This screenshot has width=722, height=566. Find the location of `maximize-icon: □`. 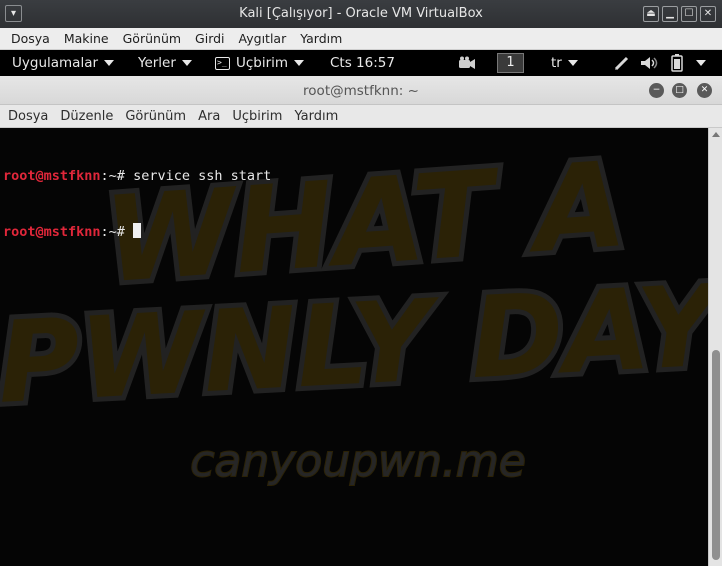

maximize-icon: □ is located at coordinates (679, 90).